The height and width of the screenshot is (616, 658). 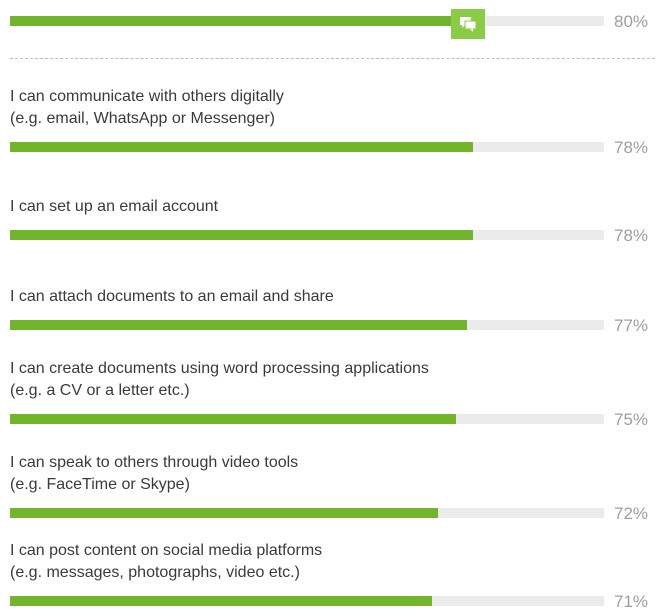 I want to click on dashed-divider, so click(x=332, y=58).